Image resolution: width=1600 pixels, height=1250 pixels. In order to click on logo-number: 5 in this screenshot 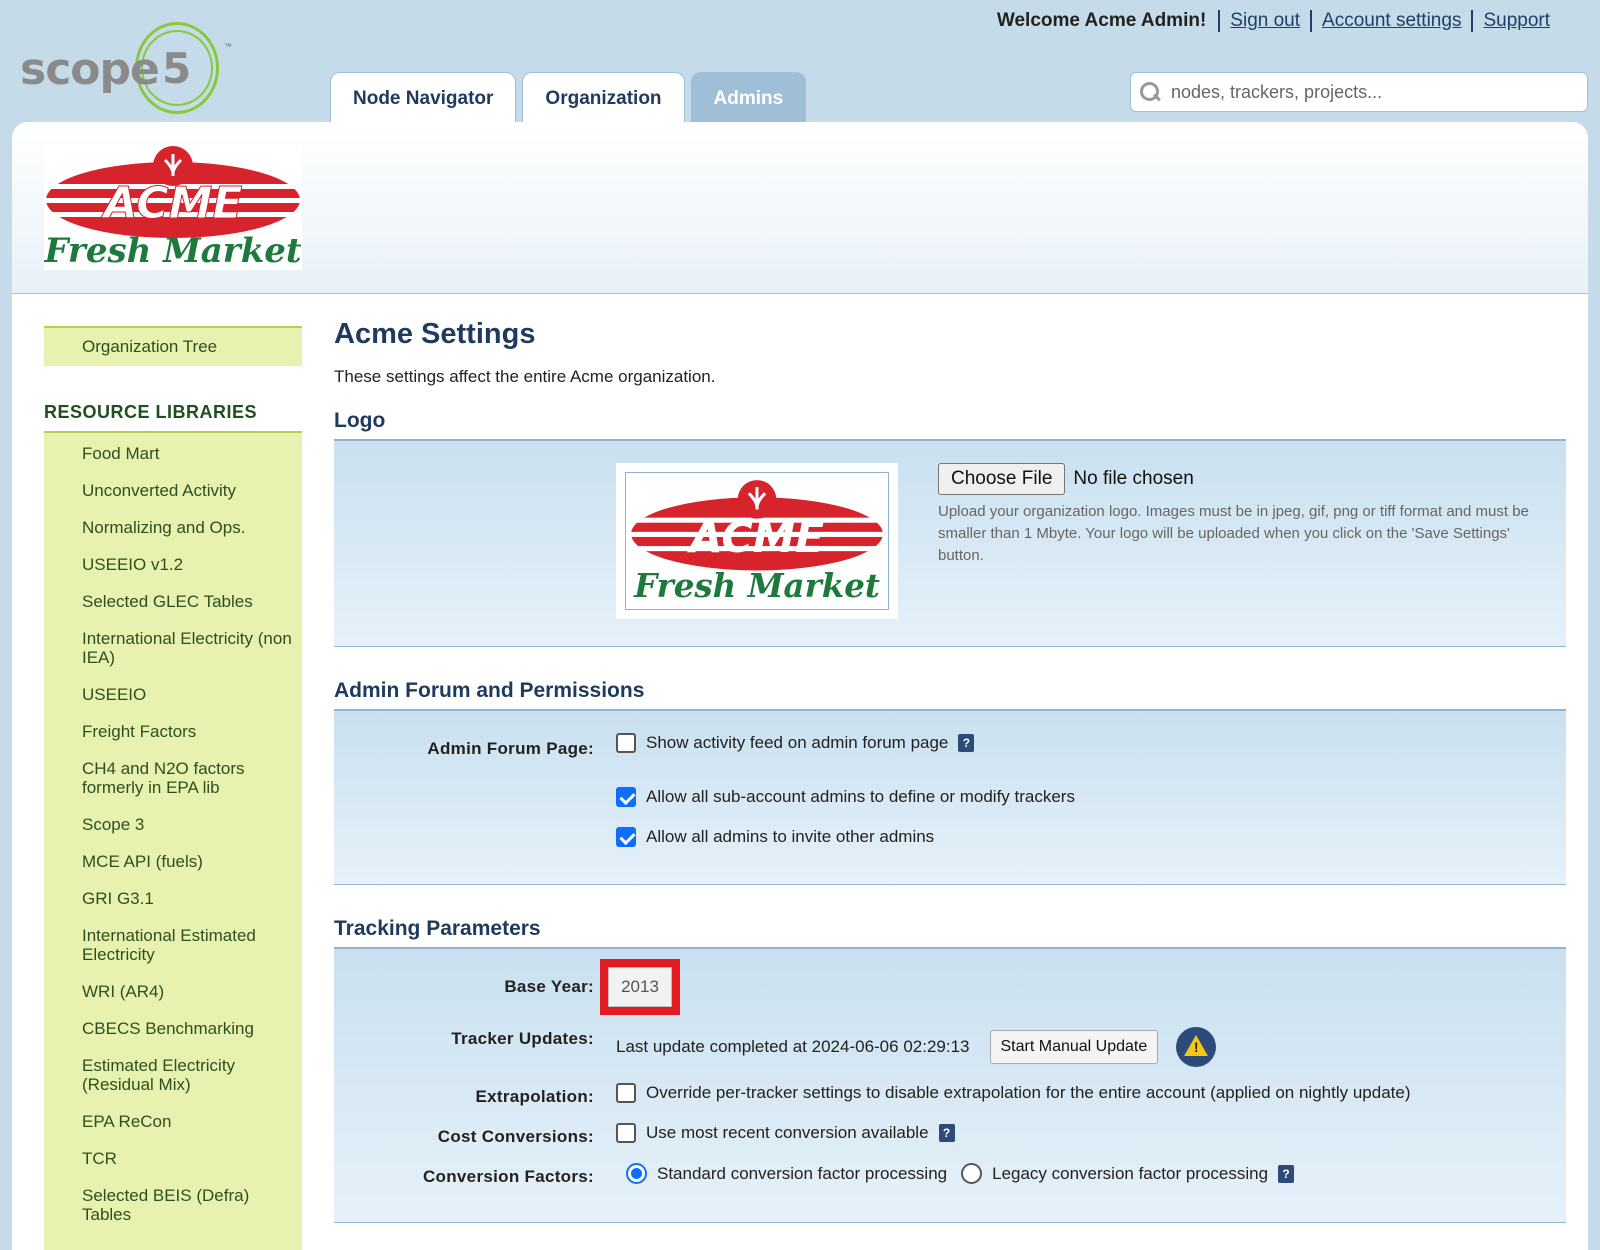, I will do `click(177, 68)`.